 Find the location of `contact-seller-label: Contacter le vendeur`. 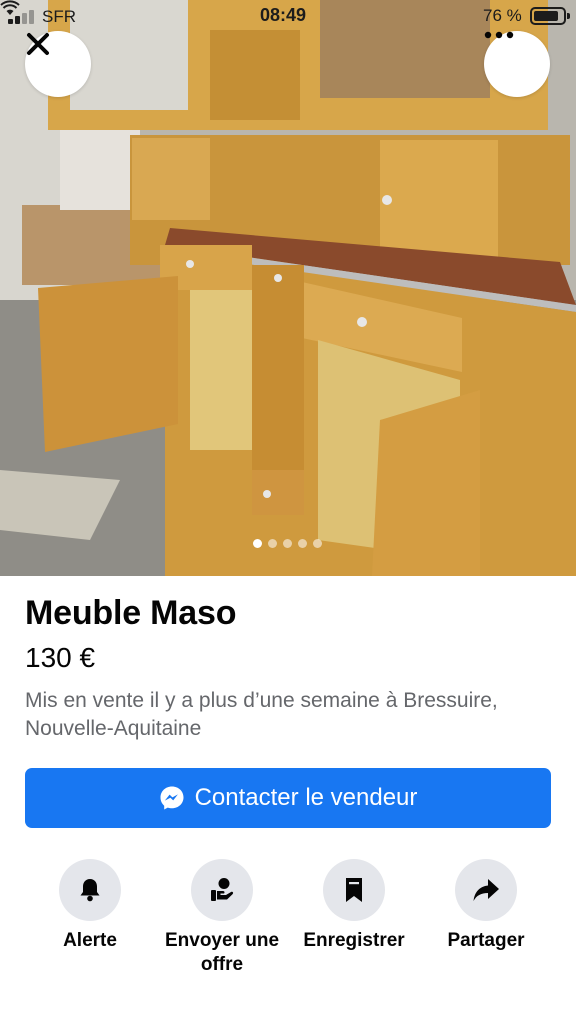

contact-seller-label: Contacter le vendeur is located at coordinates (306, 797).